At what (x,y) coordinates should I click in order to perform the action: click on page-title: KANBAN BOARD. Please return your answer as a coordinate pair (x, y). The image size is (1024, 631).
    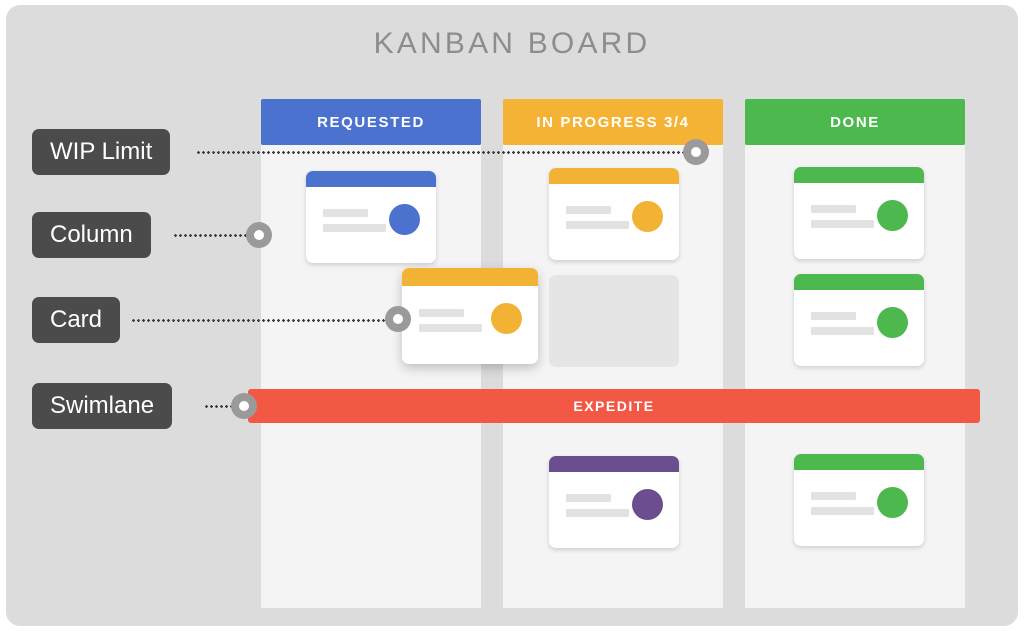
    Looking at the image, I should click on (512, 43).